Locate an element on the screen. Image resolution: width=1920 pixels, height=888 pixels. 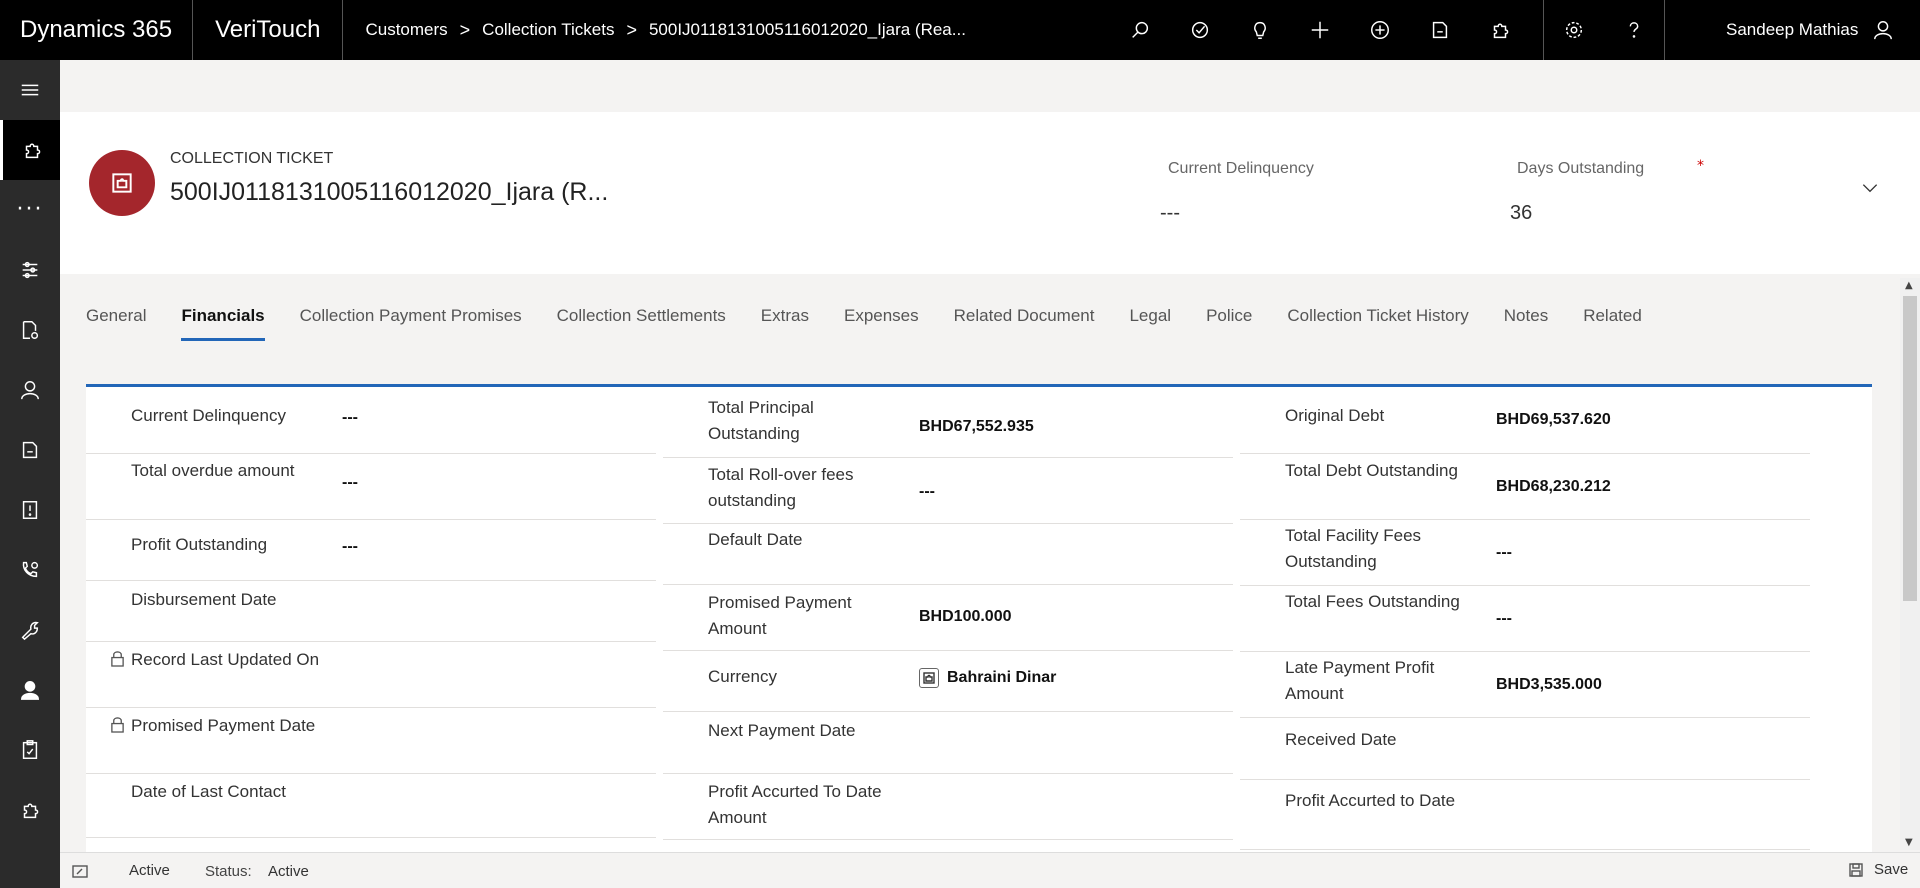
plus-icon is located at coordinates (1320, 30).